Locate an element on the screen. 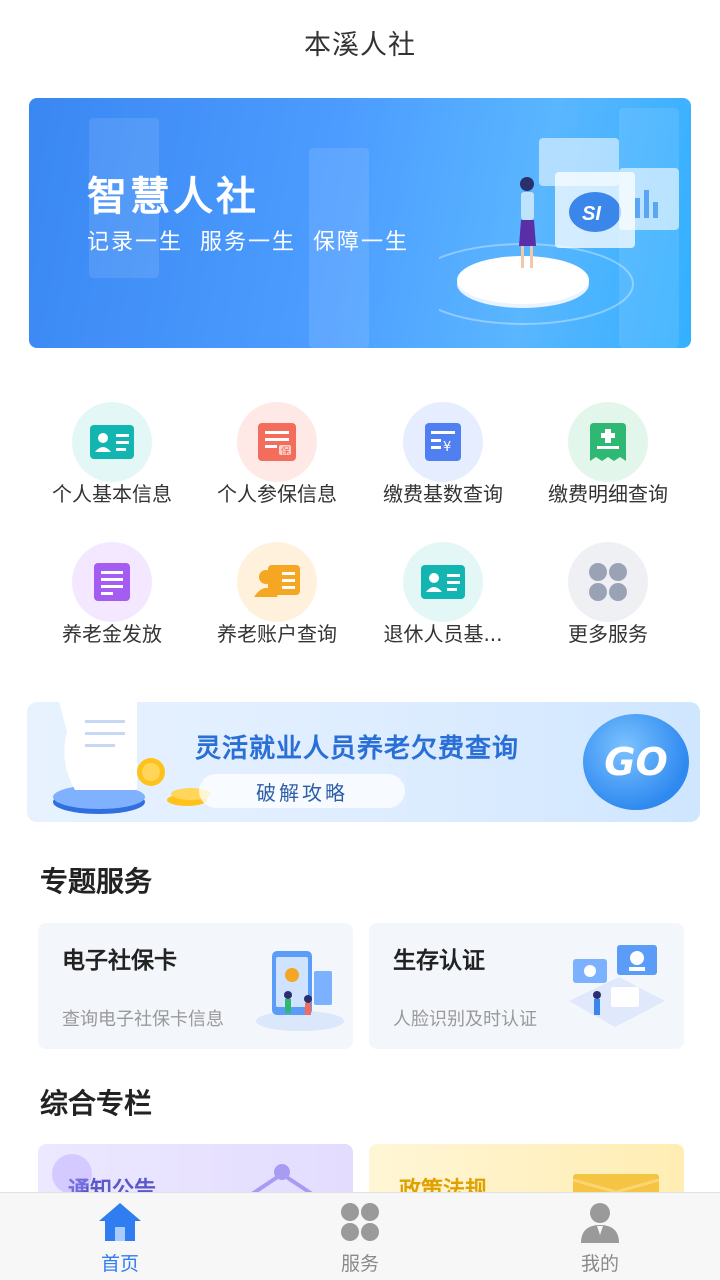 The width and height of the screenshot is (720, 1280). service-label: 缴费明细查询 is located at coordinates (608, 494).